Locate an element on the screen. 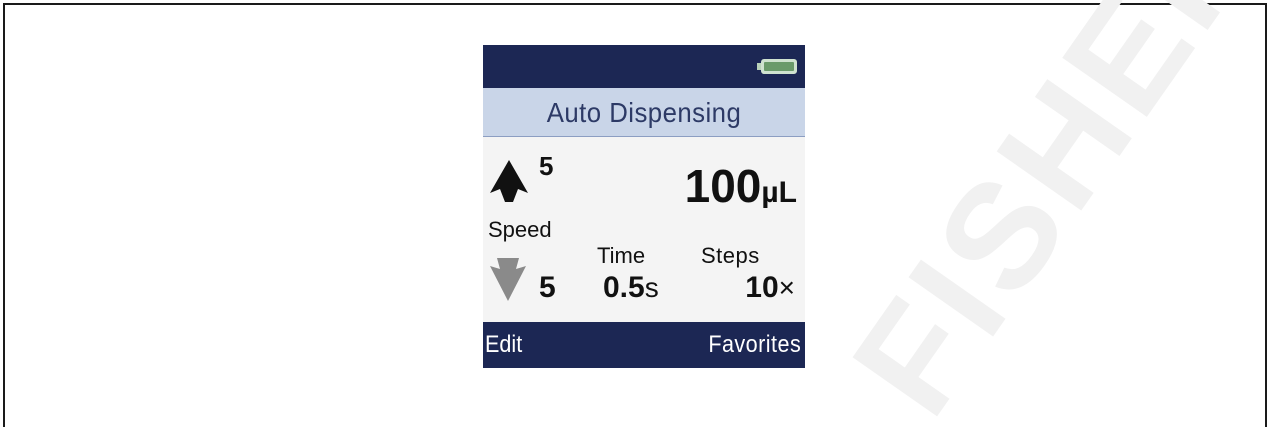  steps-unit: × is located at coordinates (786, 287).